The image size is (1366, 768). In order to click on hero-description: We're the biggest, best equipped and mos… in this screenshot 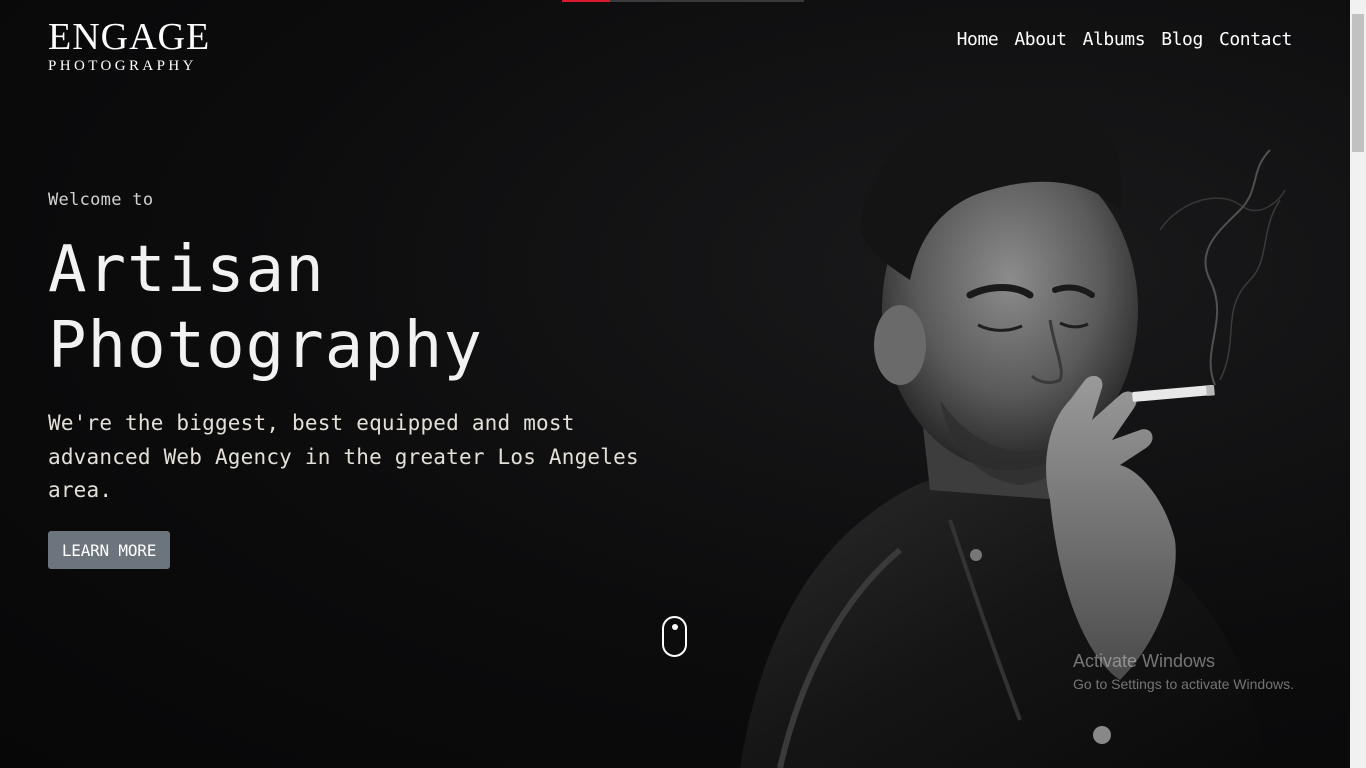, I will do `click(343, 456)`.